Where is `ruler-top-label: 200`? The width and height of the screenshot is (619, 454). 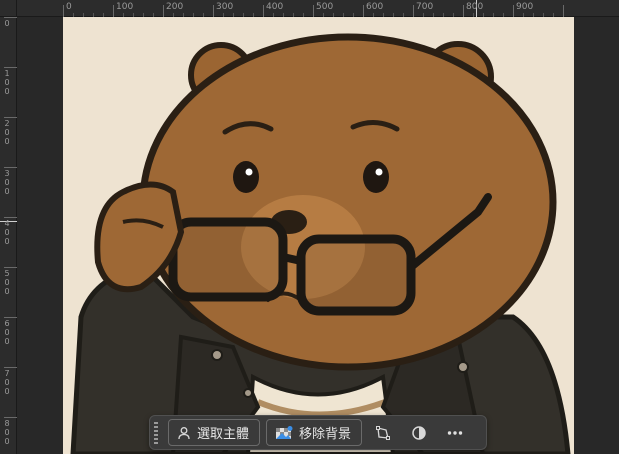
ruler-top-label: 200 is located at coordinates (175, 7).